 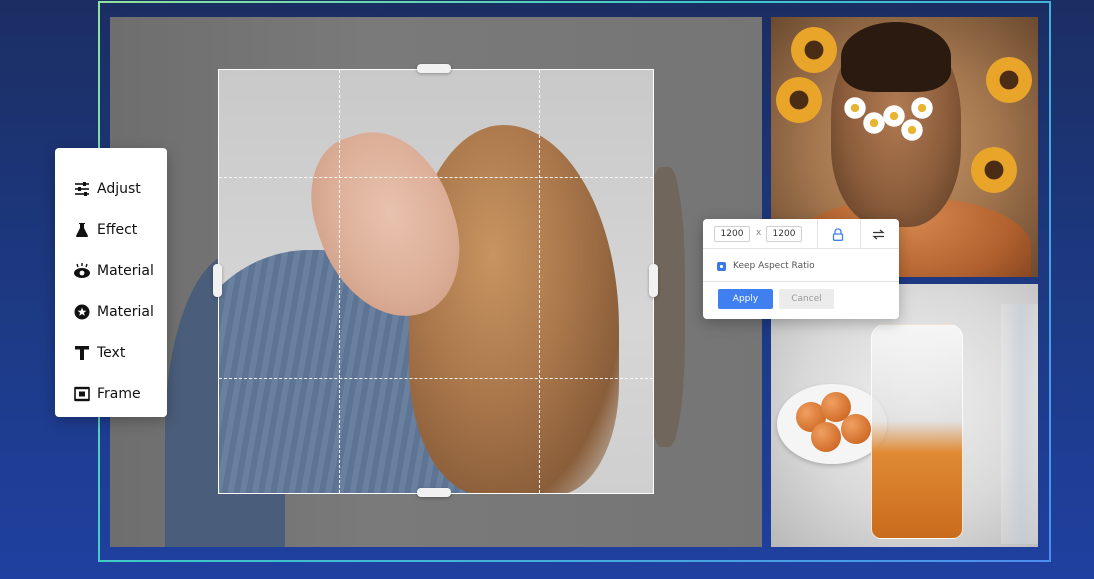 I want to click on swap-arrows-icon, so click(x=878, y=234).